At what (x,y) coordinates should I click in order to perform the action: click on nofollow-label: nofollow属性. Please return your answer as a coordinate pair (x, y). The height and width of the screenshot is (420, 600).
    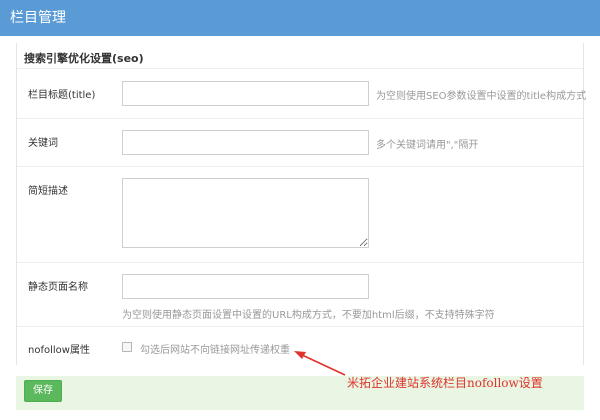
    Looking at the image, I should click on (59, 350).